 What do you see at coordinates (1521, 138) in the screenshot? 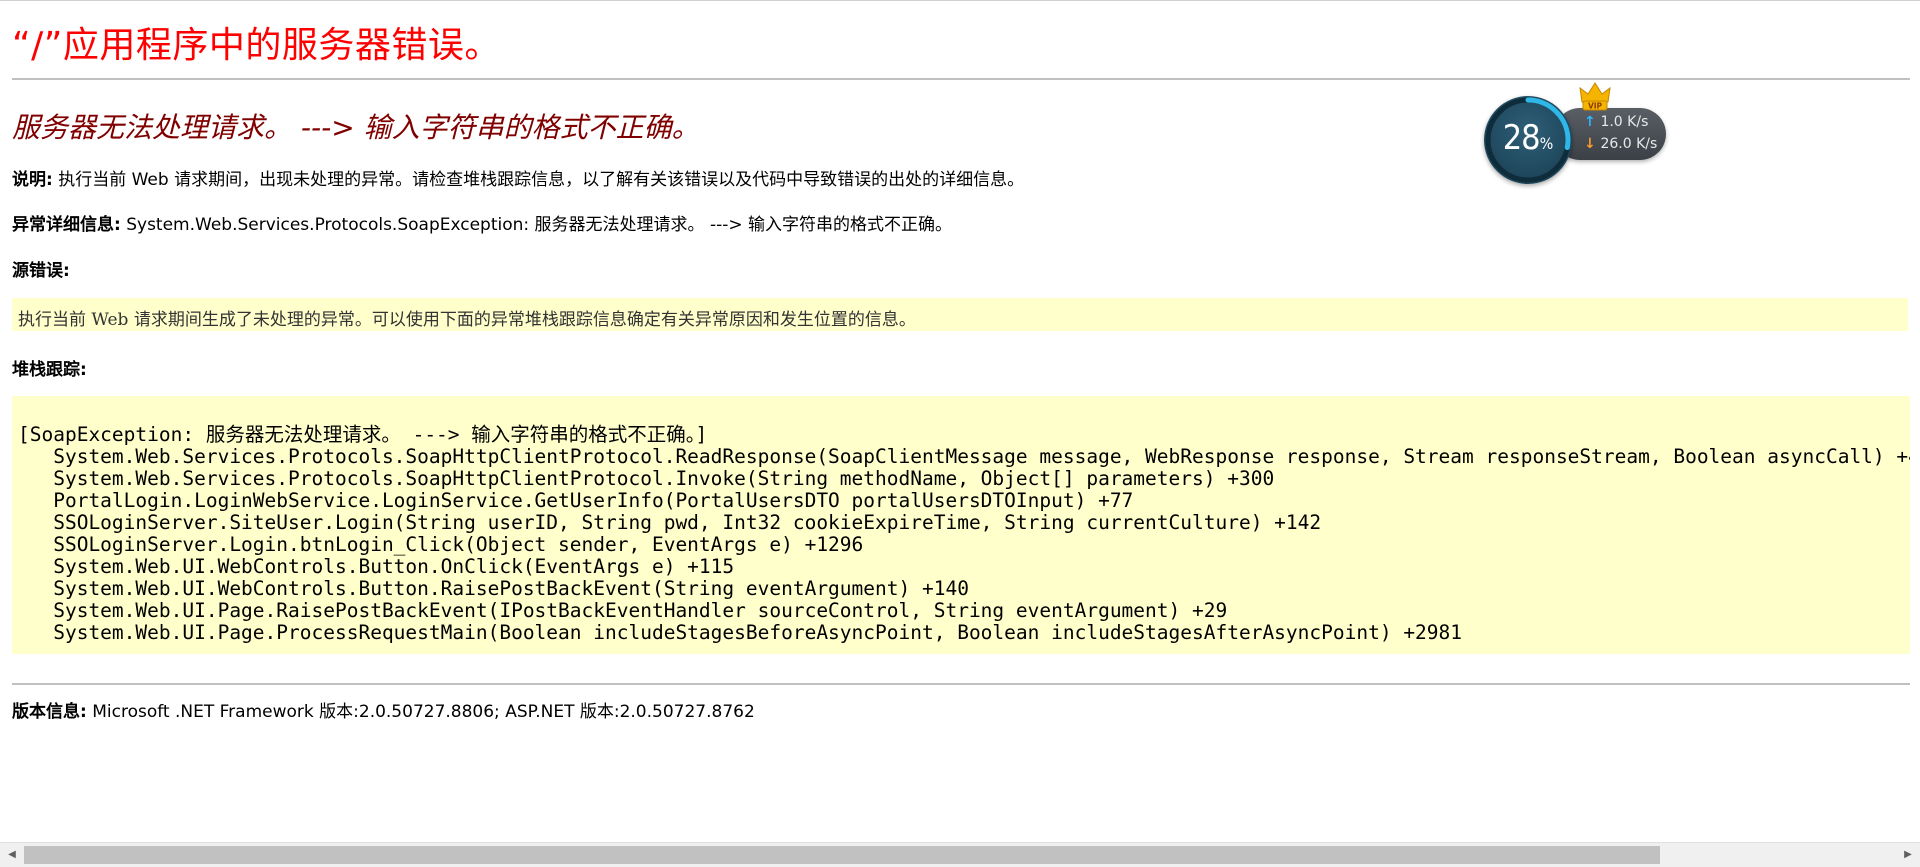
I see `usage-percent-value: 28` at bounding box center [1521, 138].